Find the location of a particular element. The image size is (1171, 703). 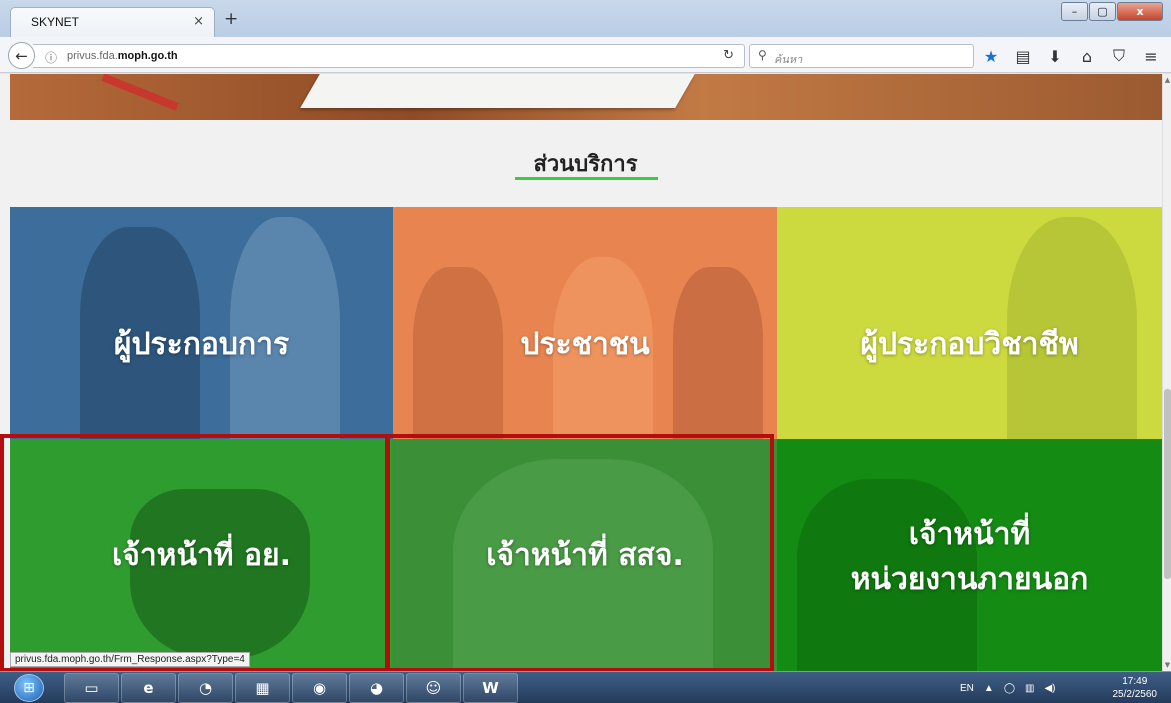

people-app-icon: ☺ is located at coordinates (433, 688).